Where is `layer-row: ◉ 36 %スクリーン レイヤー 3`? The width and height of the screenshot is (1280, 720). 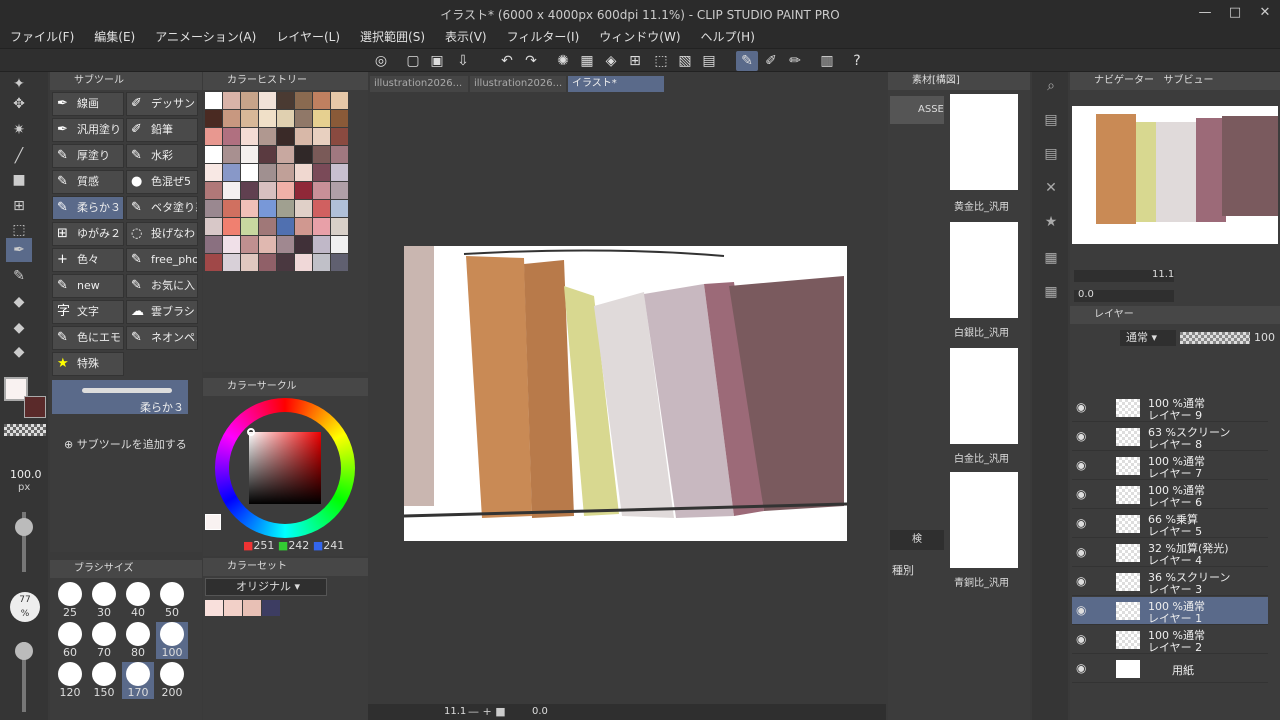
layer-row: ◉ 36 %スクリーン レイヤー 3 is located at coordinates (1170, 582).